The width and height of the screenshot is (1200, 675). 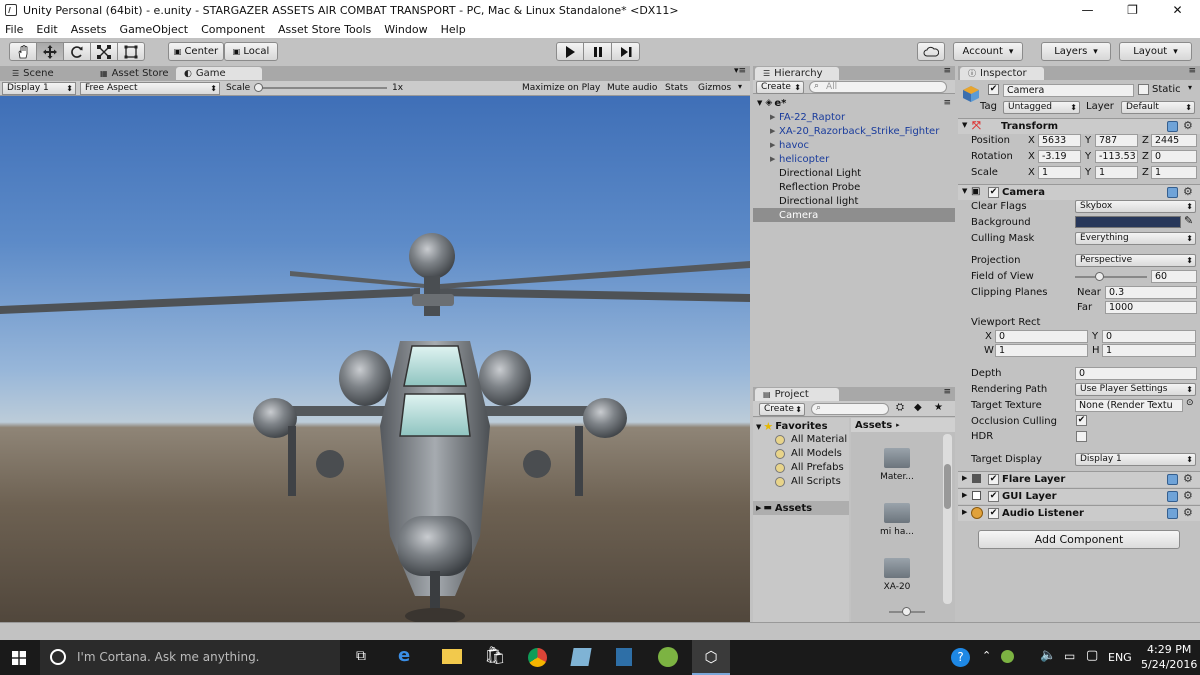 I want to click on assets-breadcrumb: Assets ▸, so click(x=903, y=425).